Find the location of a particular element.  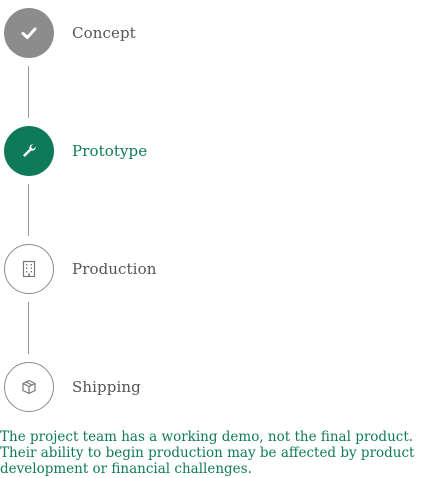

wrench-icon is located at coordinates (29, 151).